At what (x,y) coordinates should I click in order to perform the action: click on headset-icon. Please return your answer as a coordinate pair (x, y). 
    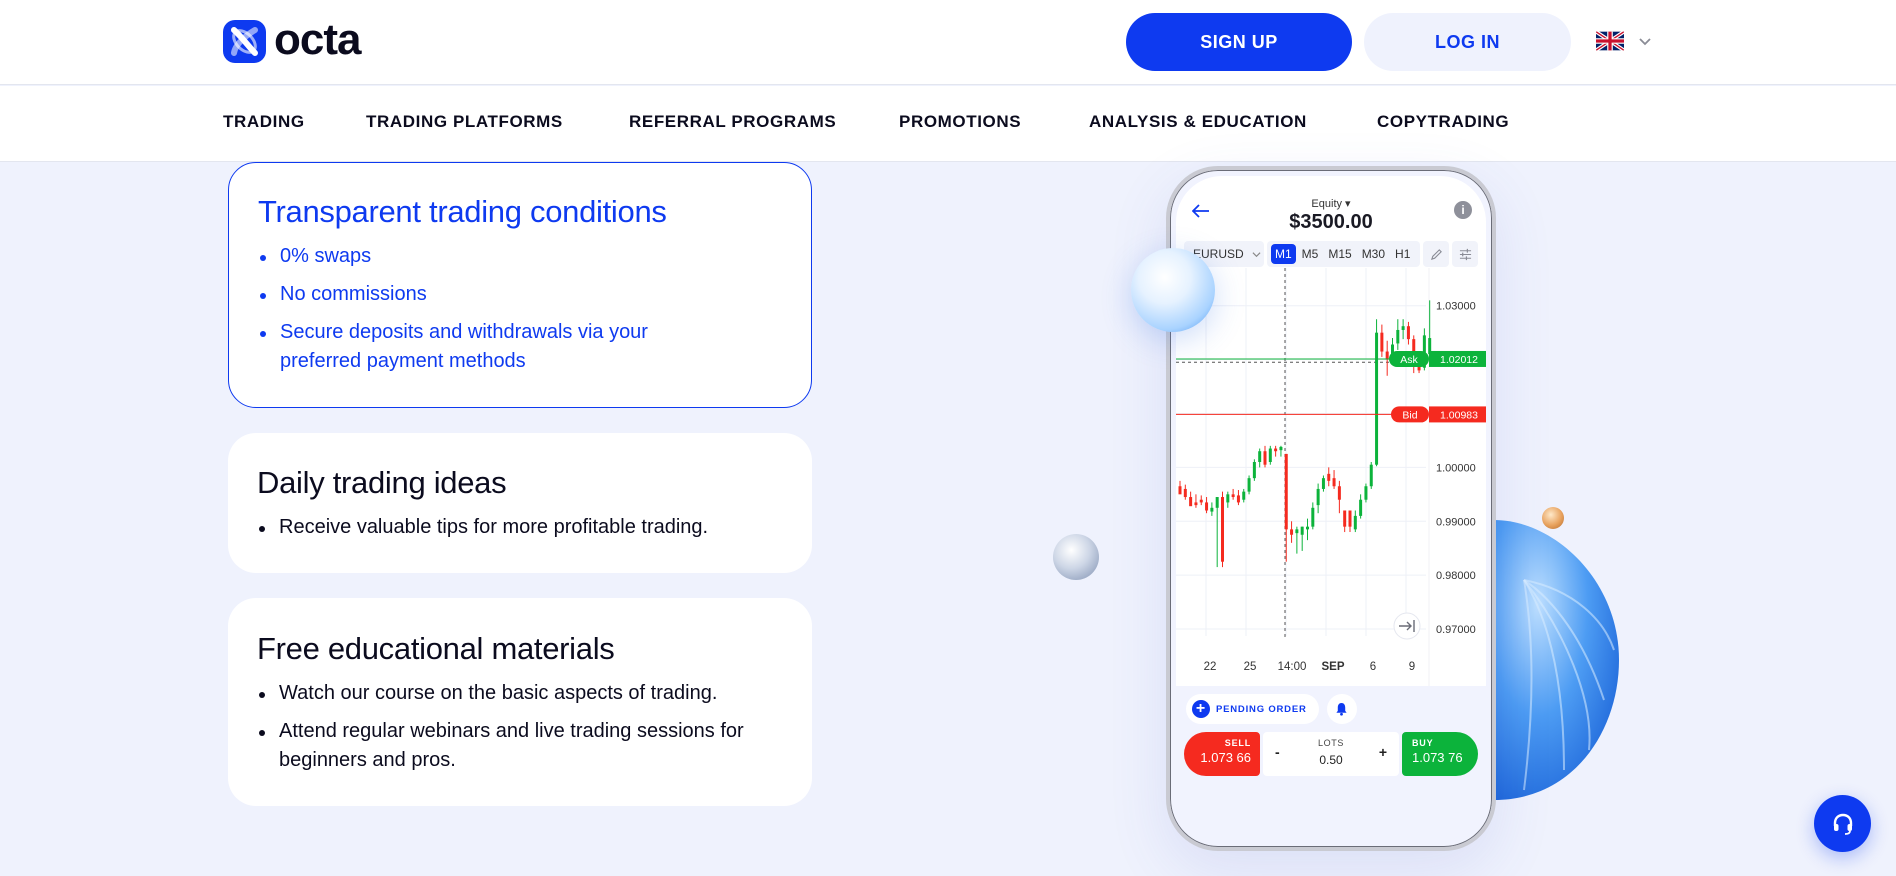
    Looking at the image, I should click on (1842, 824).